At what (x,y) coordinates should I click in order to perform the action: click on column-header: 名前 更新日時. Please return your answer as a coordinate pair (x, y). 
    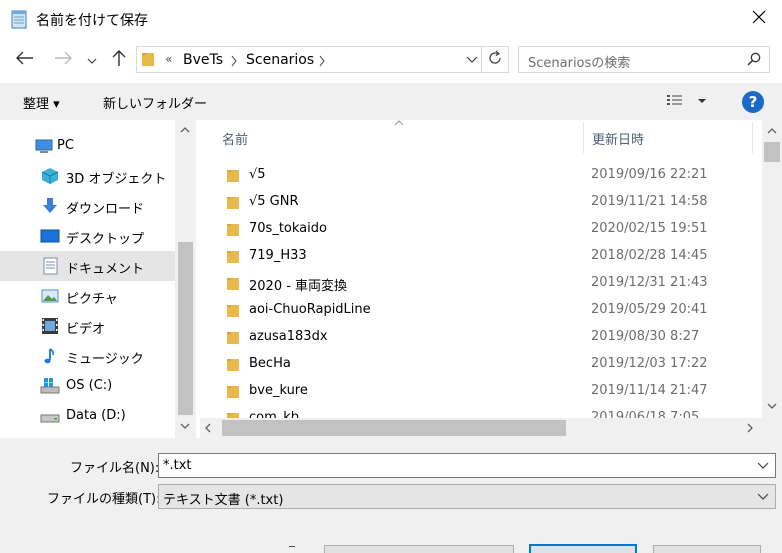
    Looking at the image, I should click on (481, 136).